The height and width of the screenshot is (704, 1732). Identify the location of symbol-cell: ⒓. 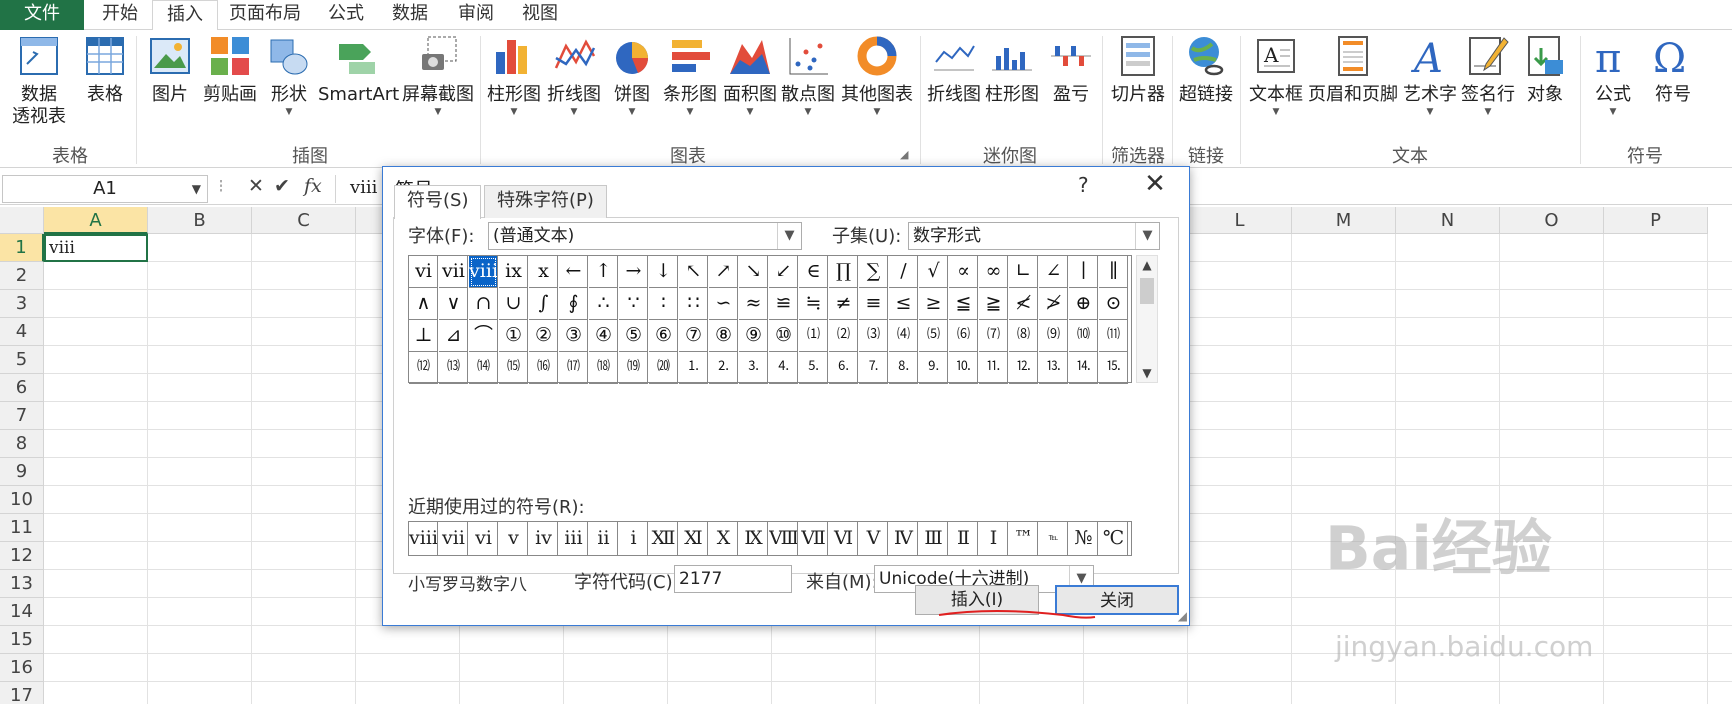
(1023, 368).